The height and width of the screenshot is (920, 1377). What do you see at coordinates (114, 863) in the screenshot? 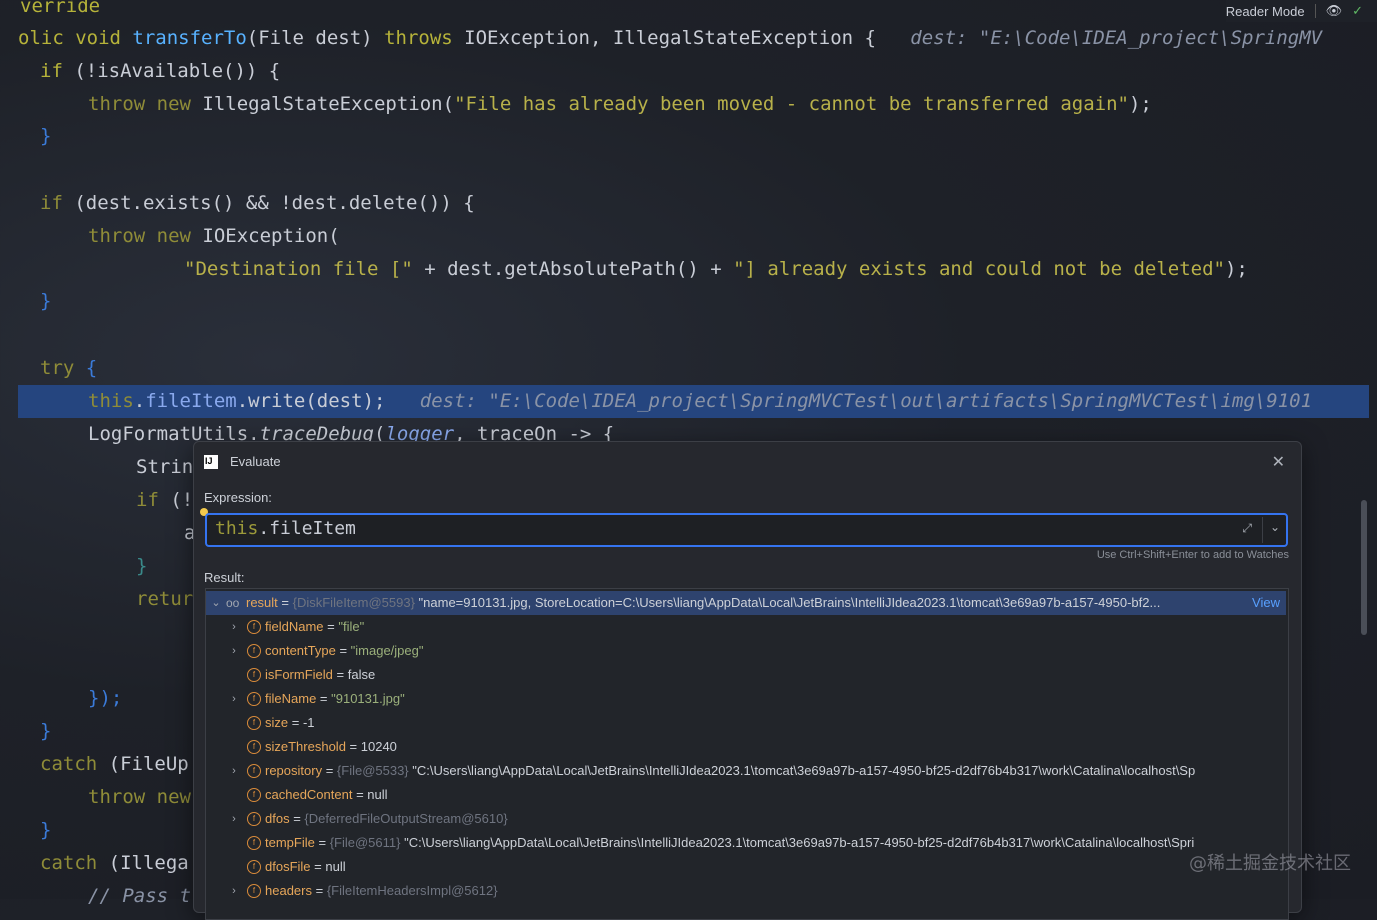
I see `code-line: catch (Illega` at bounding box center [114, 863].